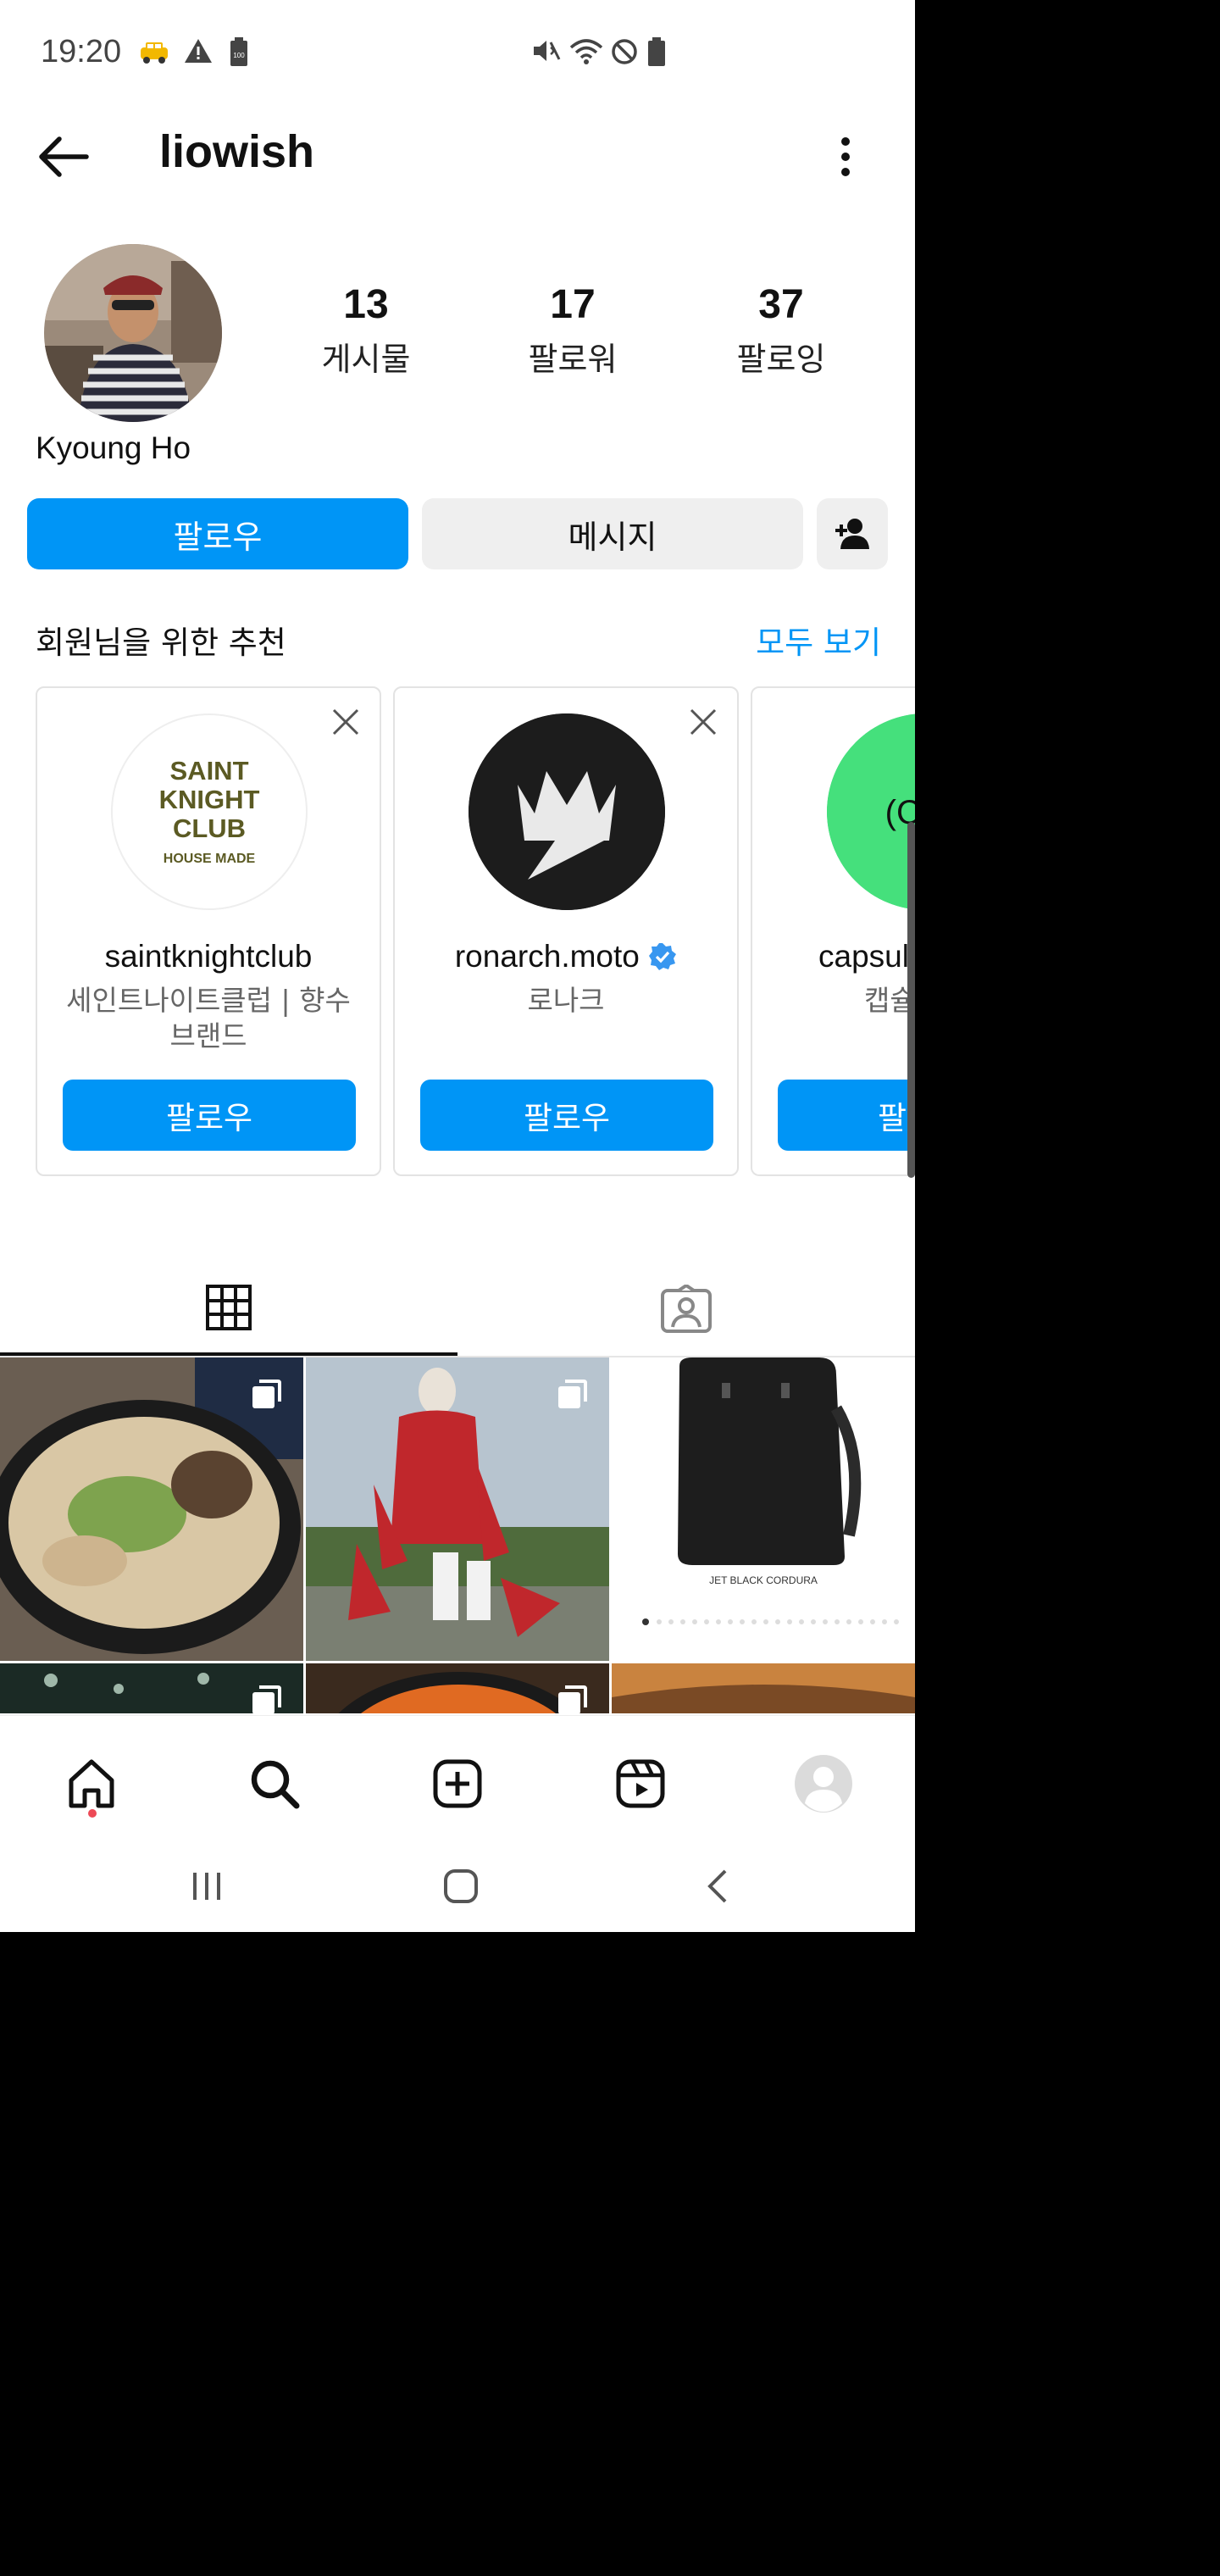 This screenshot has height=2576, width=1220. Describe the element at coordinates (573, 304) in the screenshot. I see `stat-followers-count: 17` at that location.